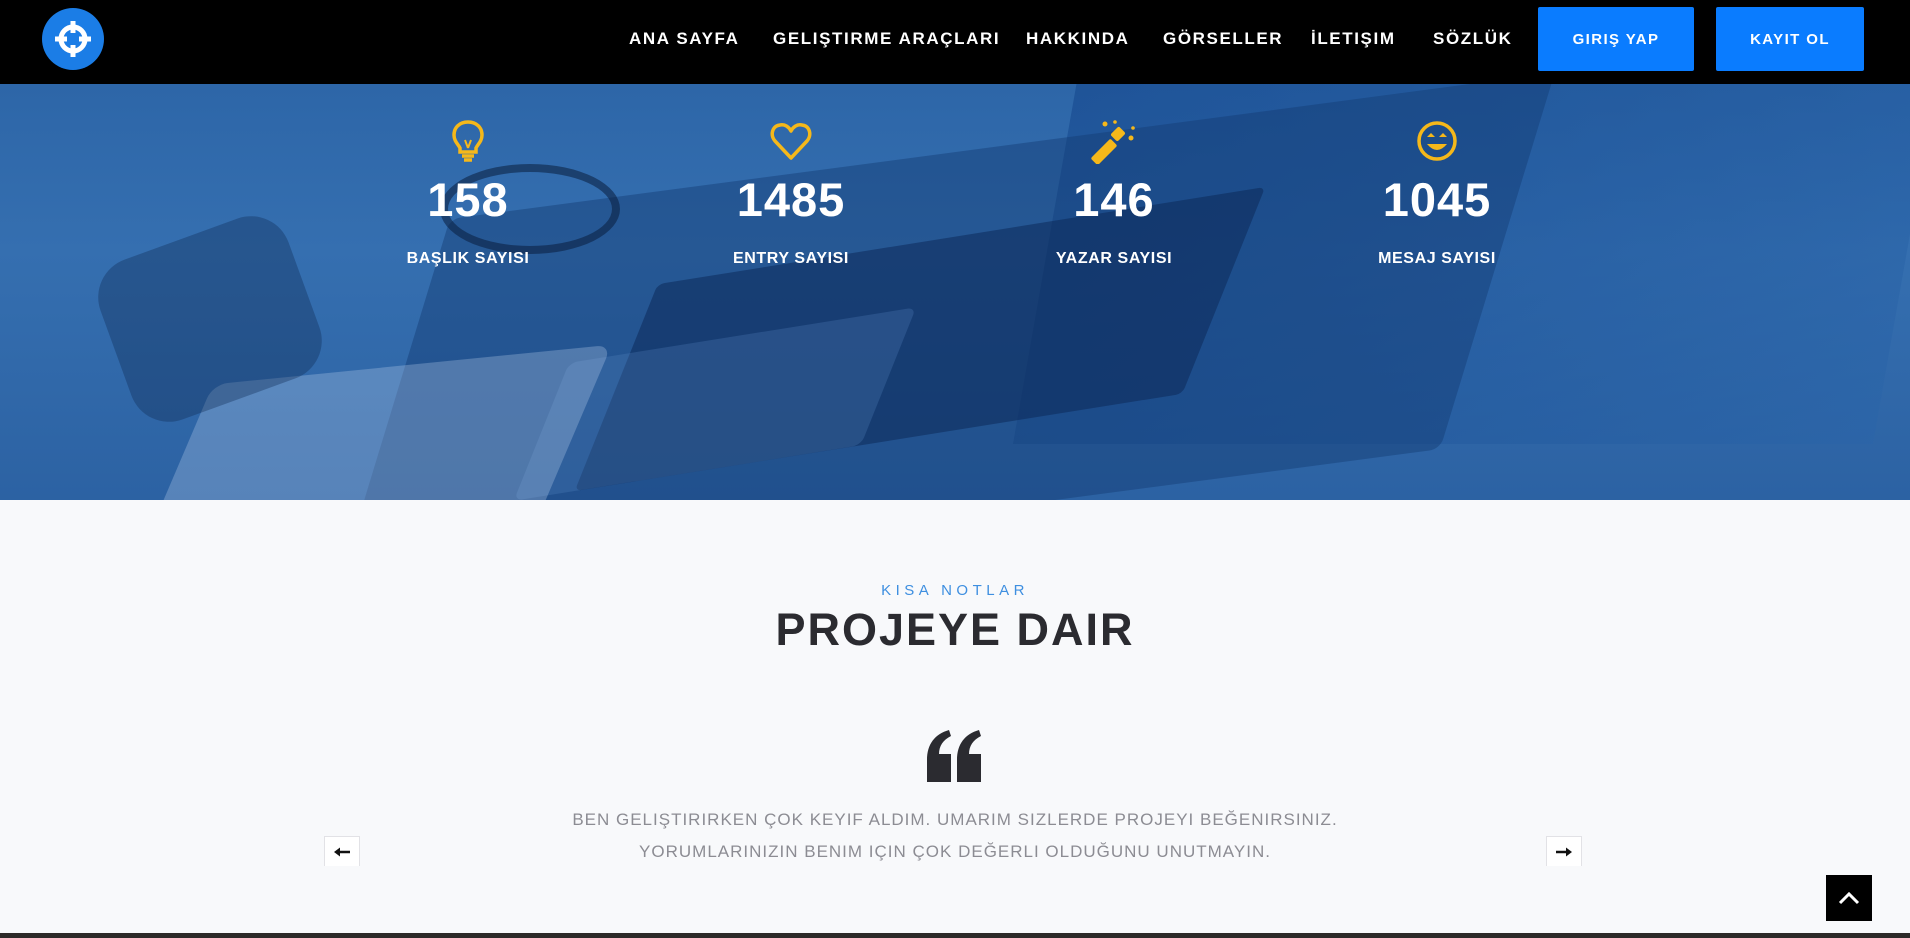 Image resolution: width=1910 pixels, height=938 pixels. I want to click on section-title: PROJEYE DAIR, so click(955, 629).